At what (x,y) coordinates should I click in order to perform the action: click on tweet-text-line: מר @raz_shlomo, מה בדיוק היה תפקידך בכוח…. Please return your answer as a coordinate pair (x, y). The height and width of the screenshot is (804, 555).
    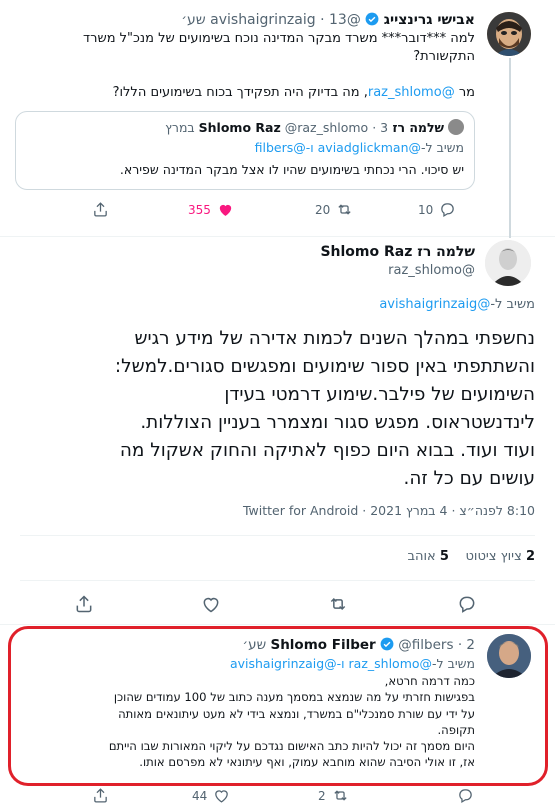
    Looking at the image, I should click on (293, 92).